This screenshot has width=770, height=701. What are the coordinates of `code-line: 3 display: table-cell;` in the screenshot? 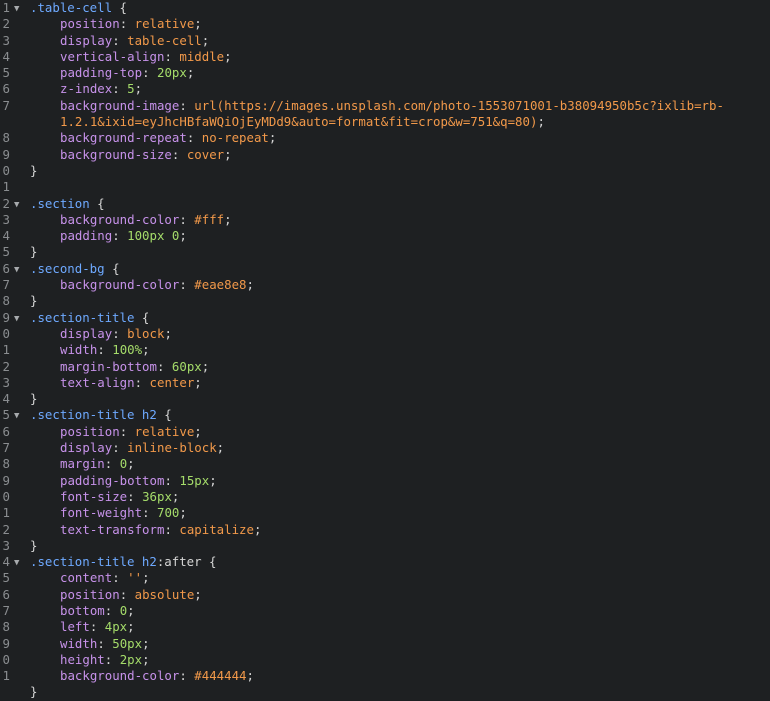 It's located at (385, 41).